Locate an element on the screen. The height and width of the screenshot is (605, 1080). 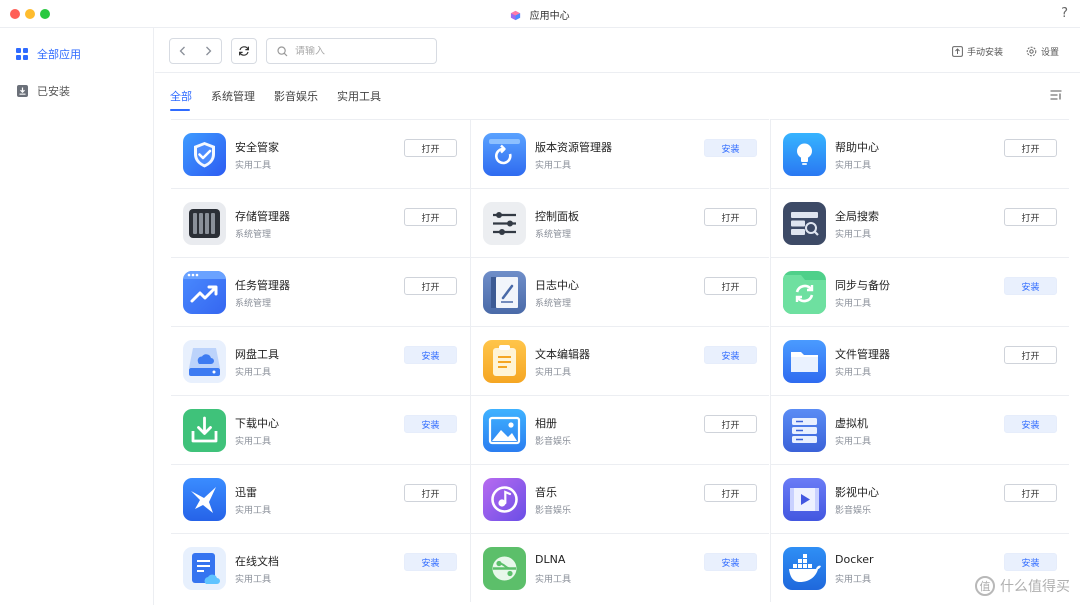
app-card: 在线文档 实用工具 安装 is located at coordinates (320, 567).